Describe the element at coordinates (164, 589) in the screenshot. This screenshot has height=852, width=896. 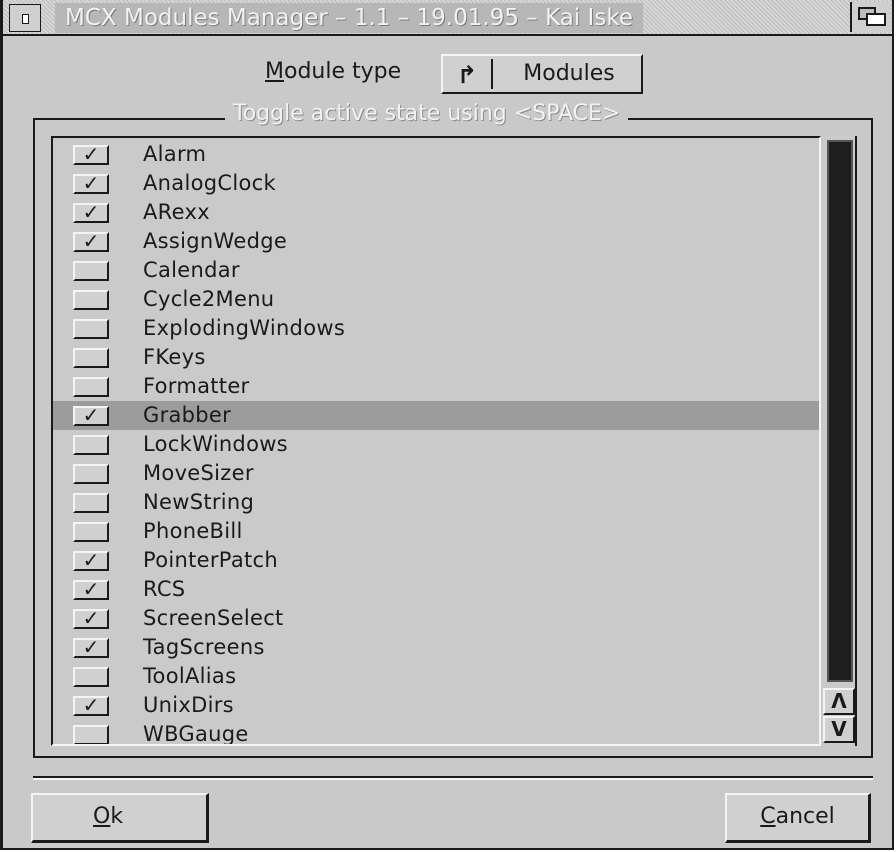
I see `module-name: RCS` at that location.